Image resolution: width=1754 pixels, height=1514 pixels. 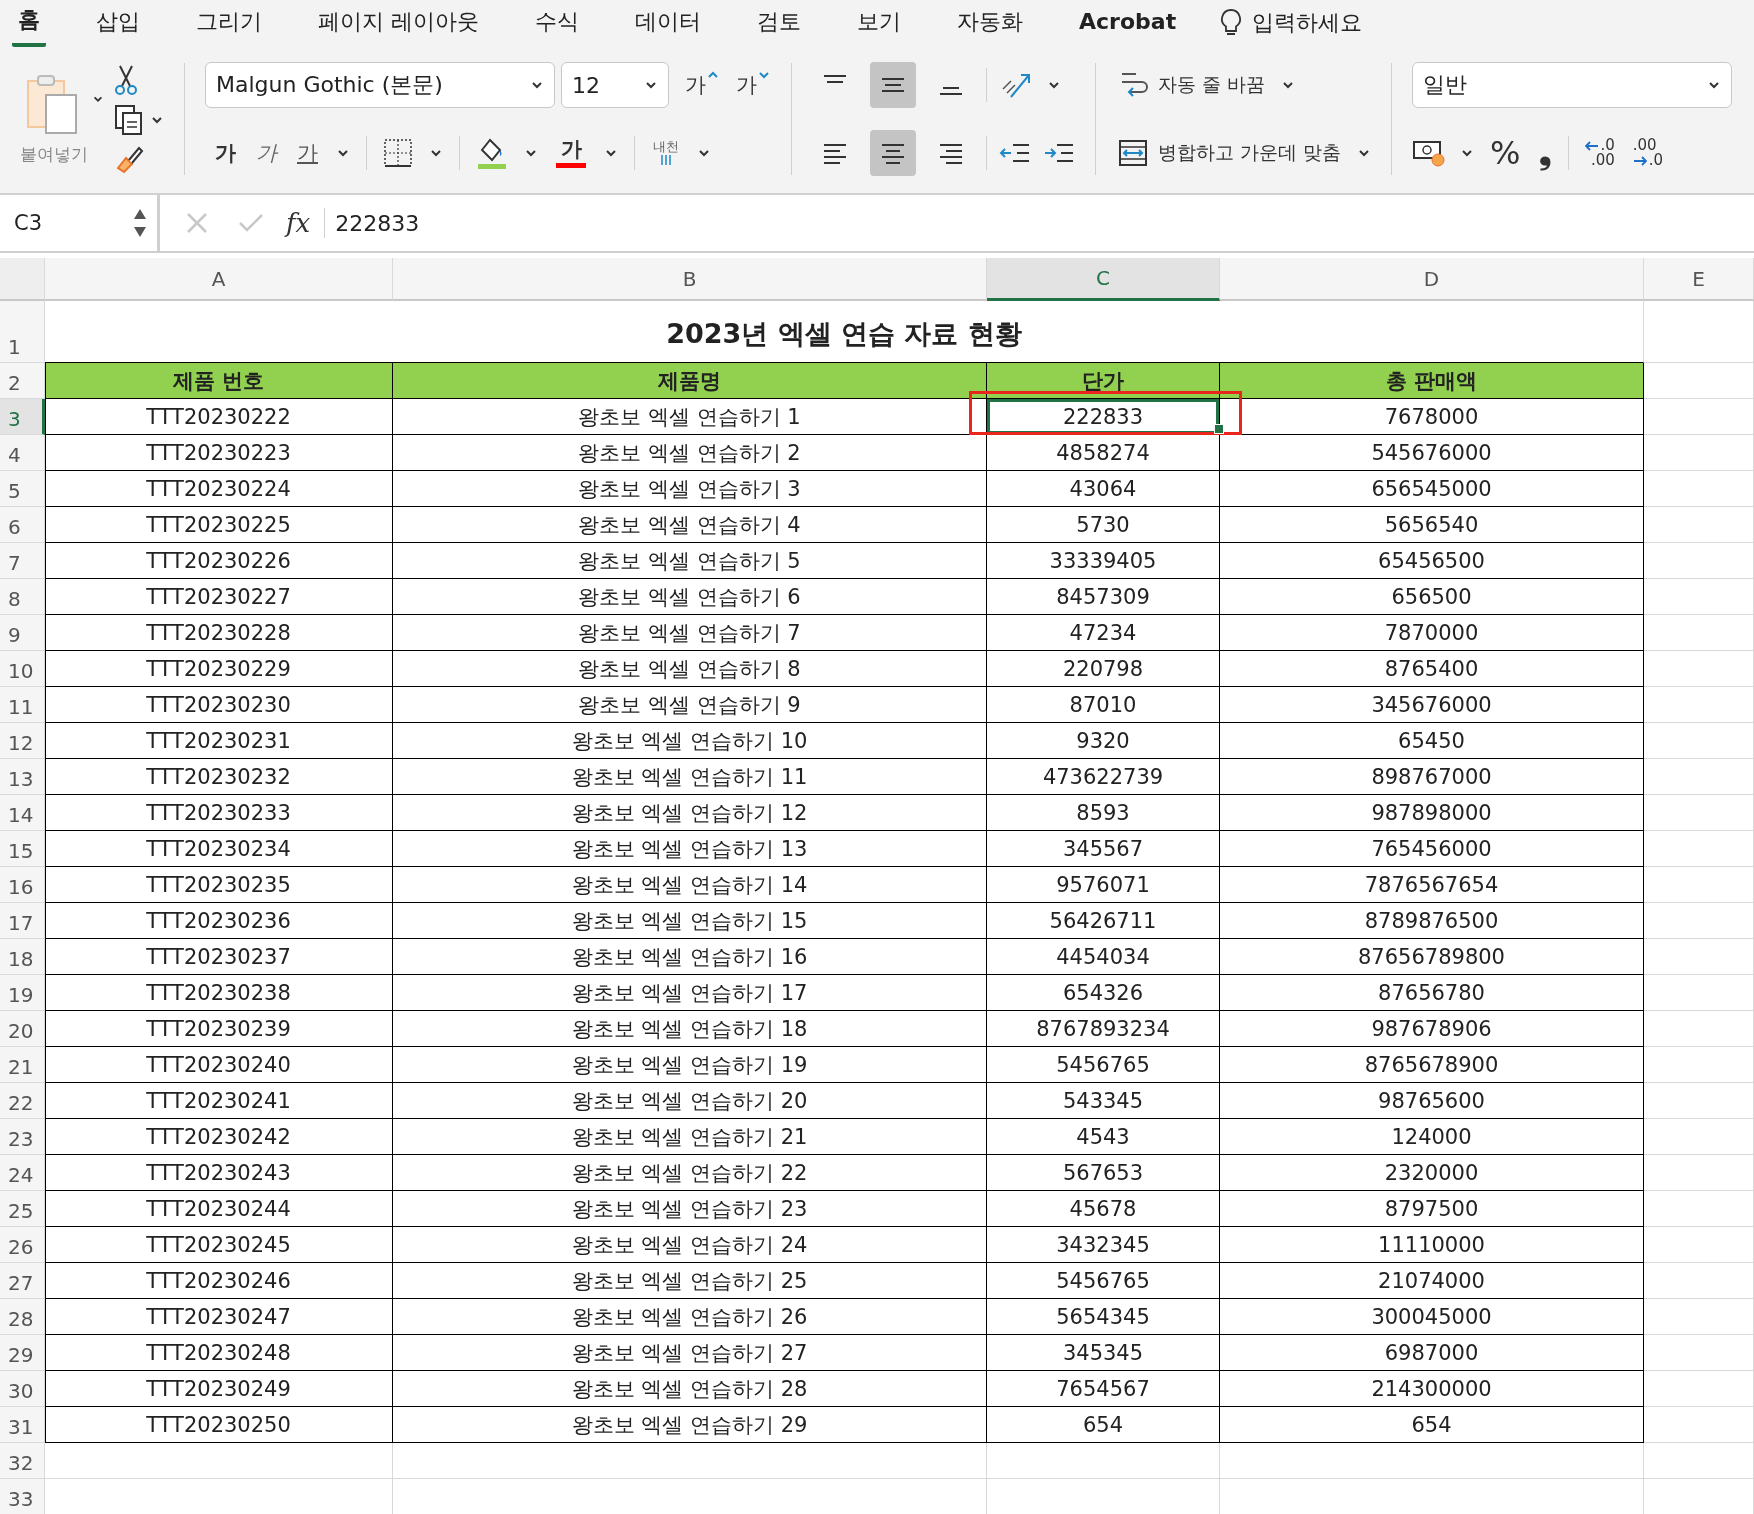 I want to click on table-cell: 왕초보 엑셀 연습하기 5, so click(x=690, y=561).